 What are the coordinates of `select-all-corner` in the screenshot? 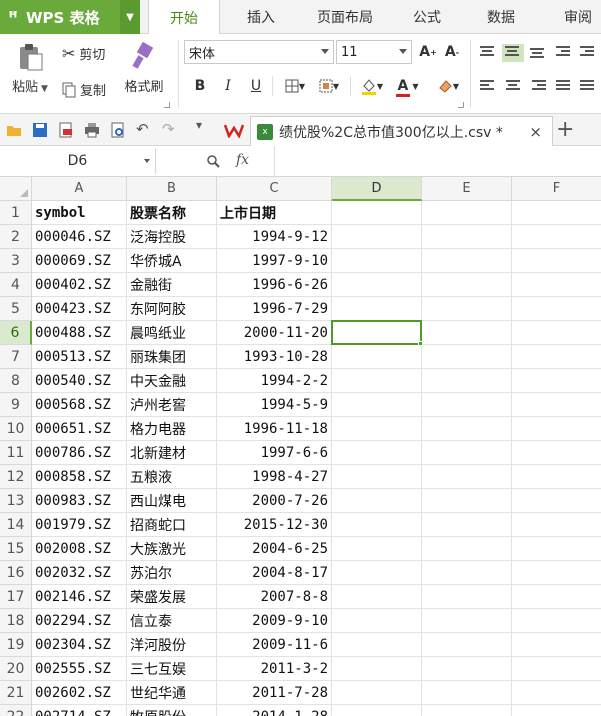 It's located at (16, 189).